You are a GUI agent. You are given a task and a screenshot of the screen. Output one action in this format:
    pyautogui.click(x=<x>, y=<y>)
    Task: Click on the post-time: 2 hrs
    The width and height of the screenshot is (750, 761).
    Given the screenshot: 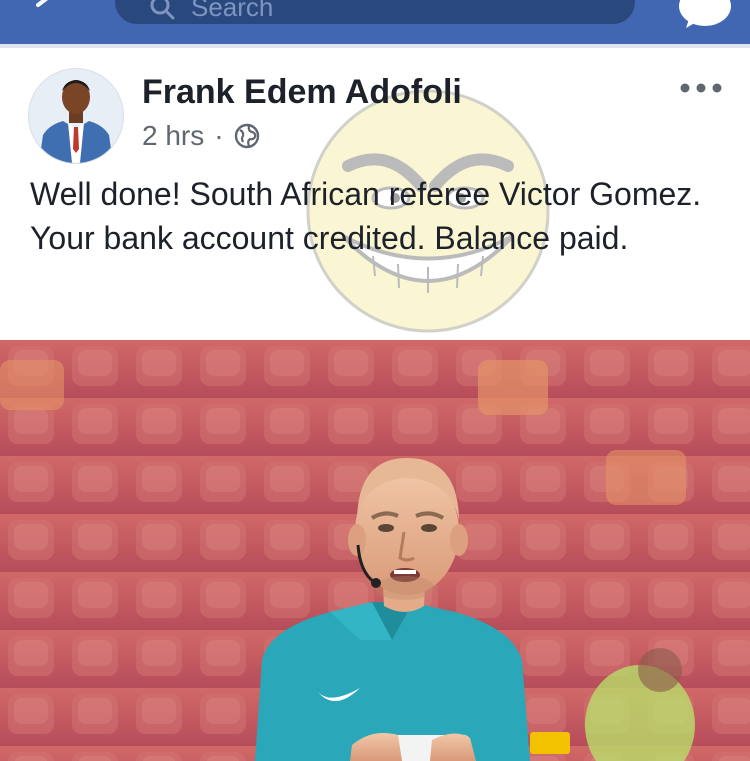 What is the action you would take?
    pyautogui.click(x=173, y=136)
    